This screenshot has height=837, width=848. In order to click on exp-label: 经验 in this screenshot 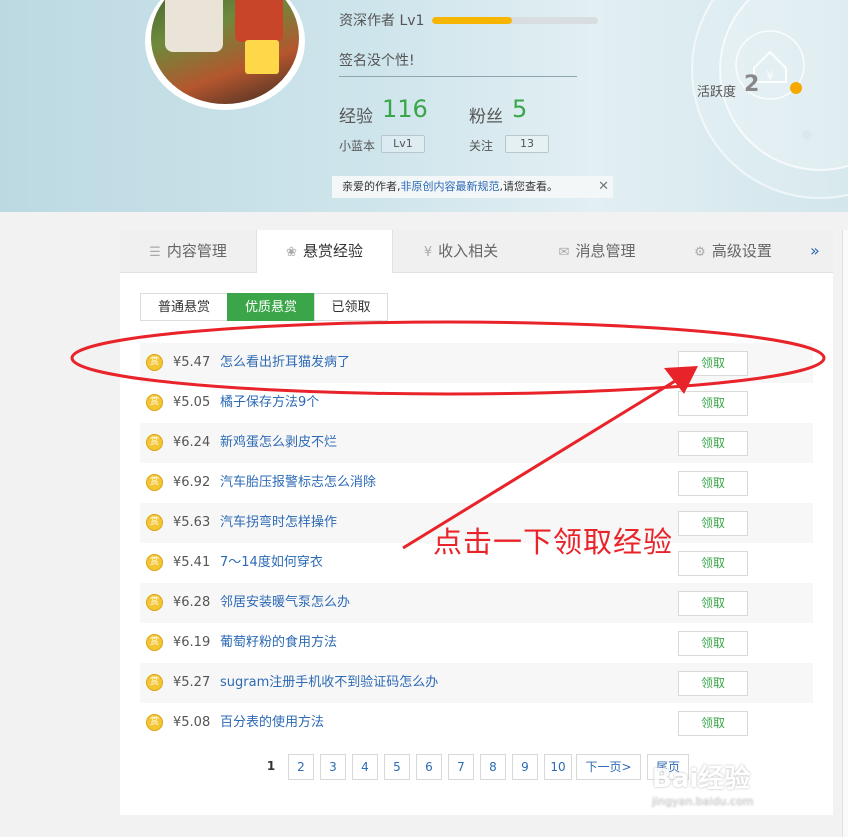, I will do `click(356, 117)`.